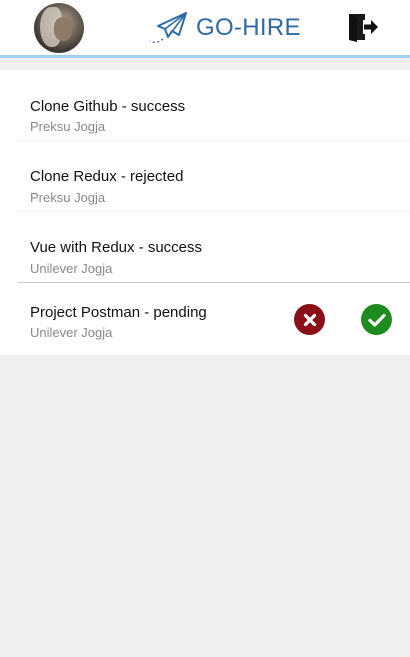 Image resolution: width=410 pixels, height=657 pixels. I want to click on brand-name: GO-HIRE, so click(248, 27).